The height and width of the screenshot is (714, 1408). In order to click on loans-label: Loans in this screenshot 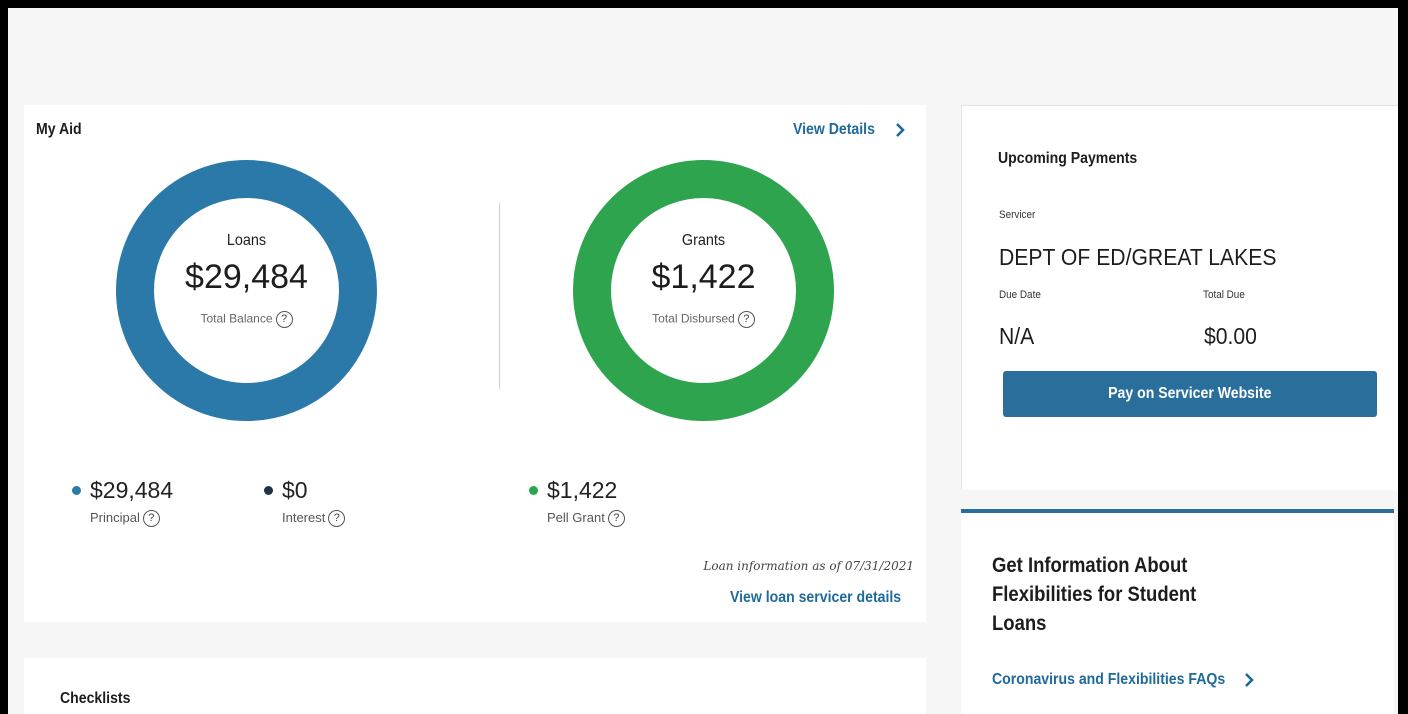, I will do `click(246, 240)`.